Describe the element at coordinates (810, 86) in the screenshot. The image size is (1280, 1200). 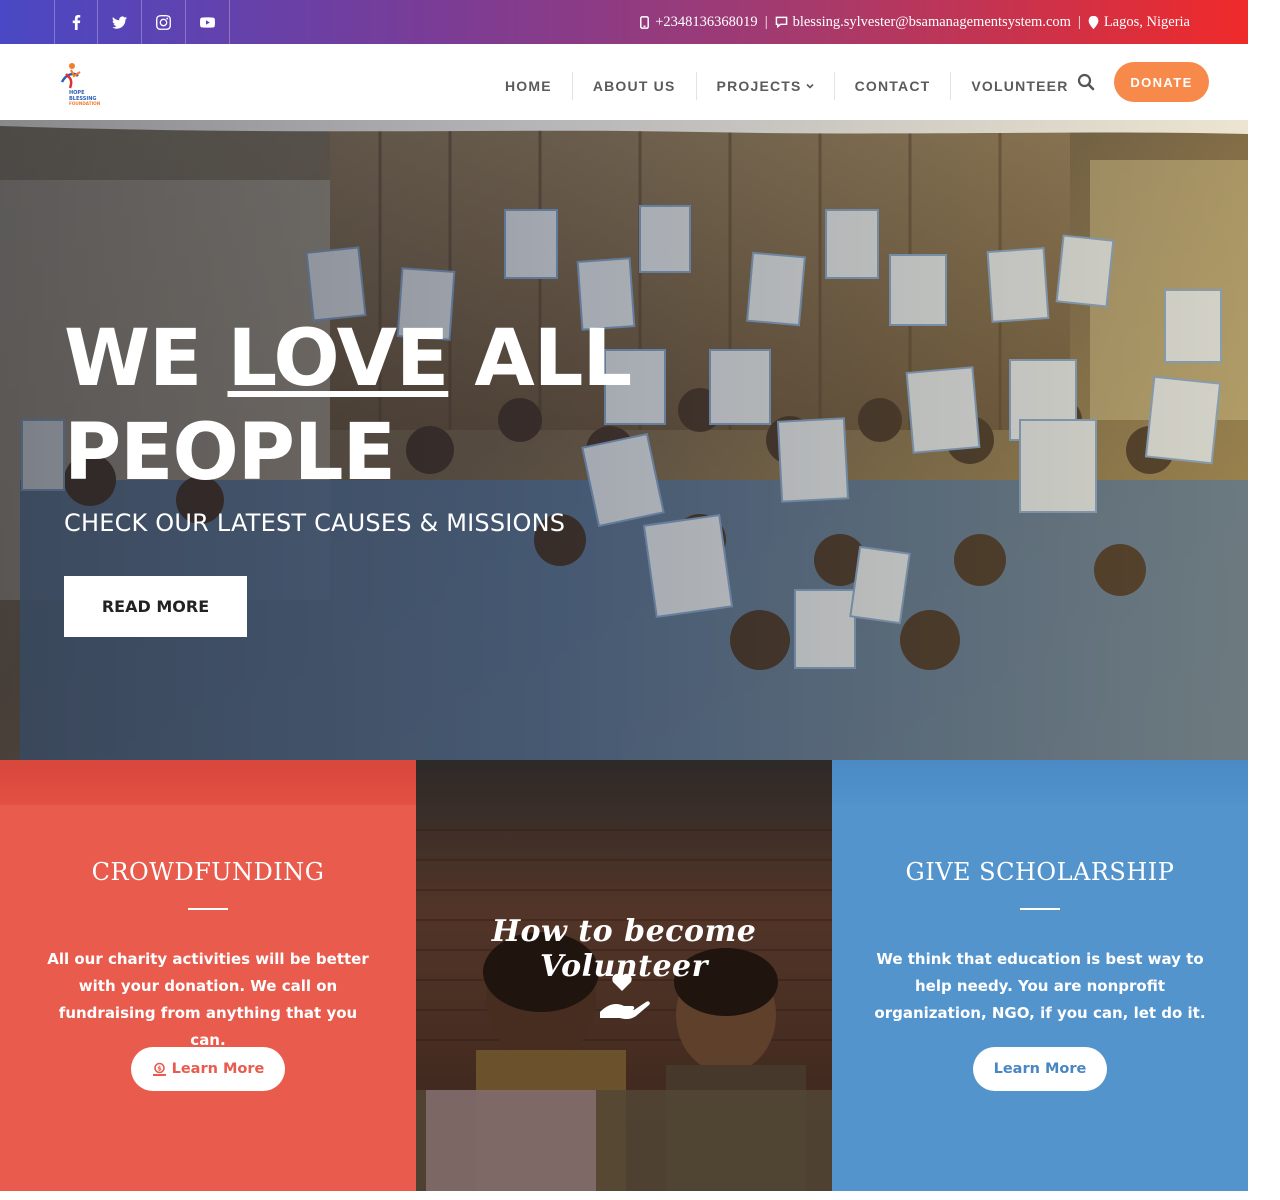
I see `chevron-down-icon` at that location.